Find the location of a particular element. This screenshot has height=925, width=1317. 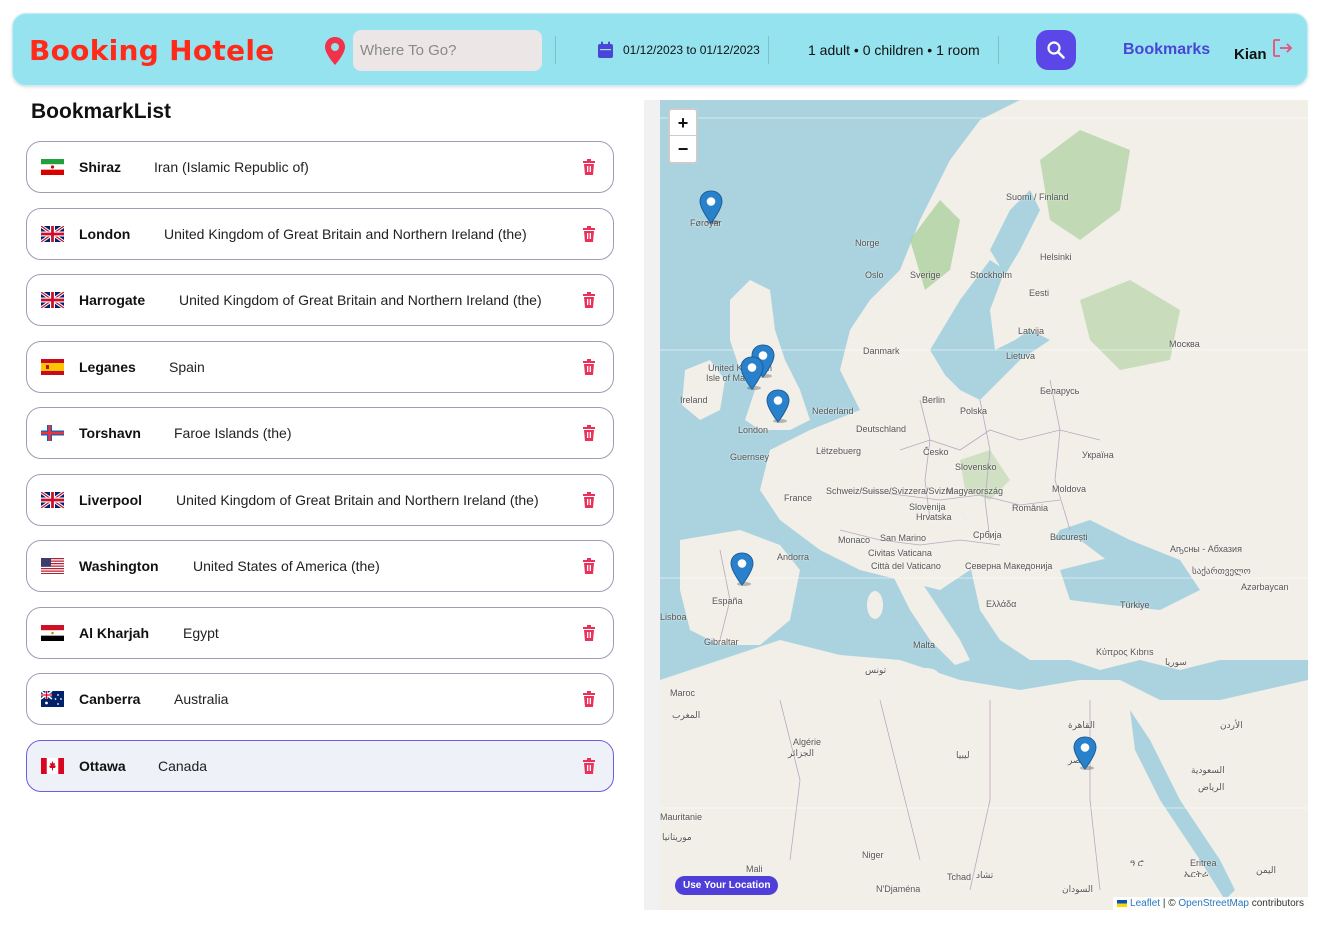

map-label: Москва is located at coordinates (1184, 344).